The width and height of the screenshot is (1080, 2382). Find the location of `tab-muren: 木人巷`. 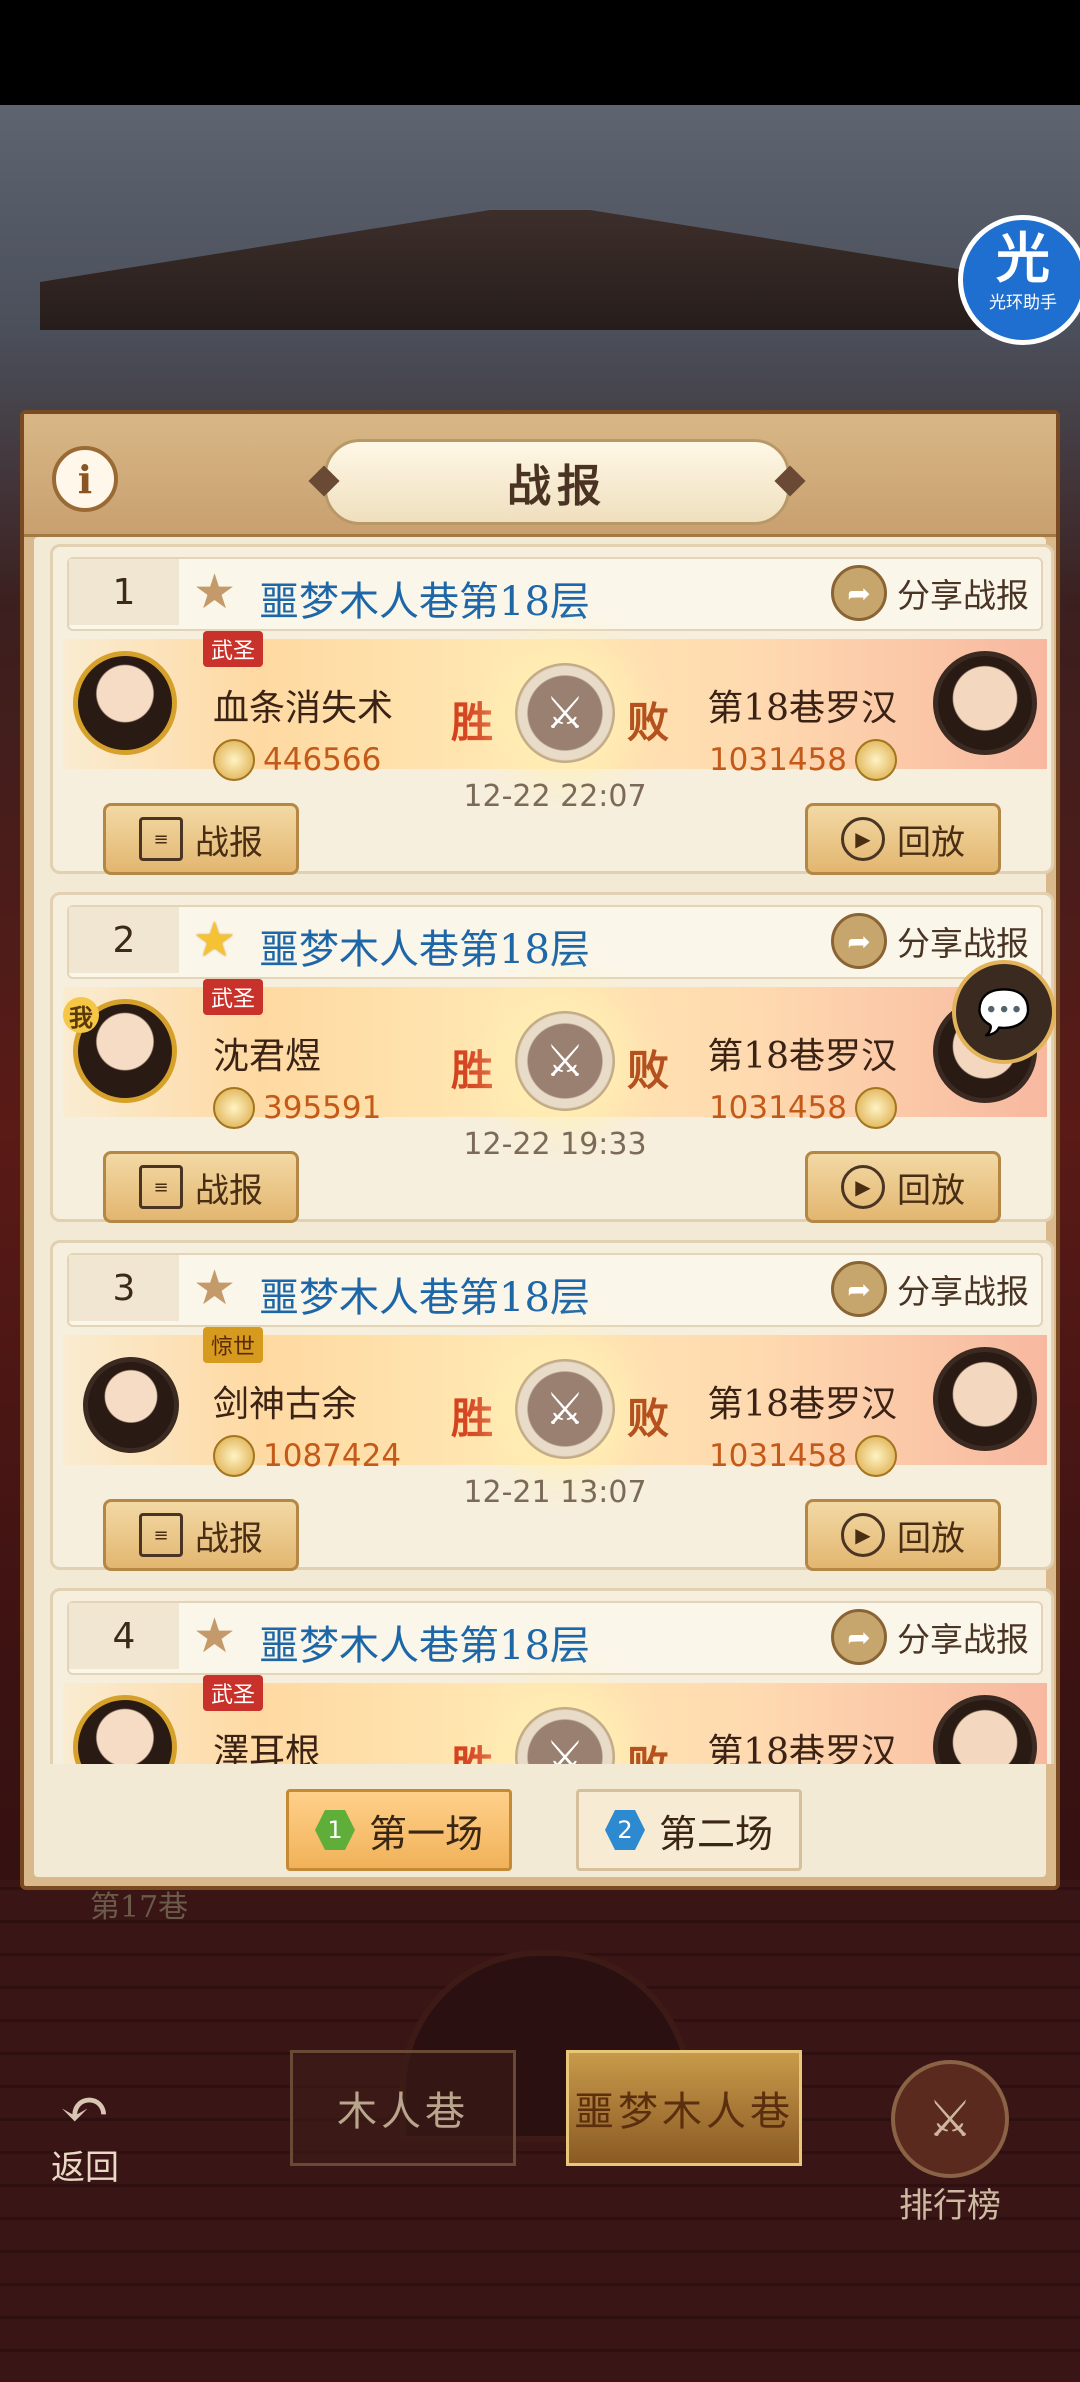

tab-muren: 木人巷 is located at coordinates (403, 2108).